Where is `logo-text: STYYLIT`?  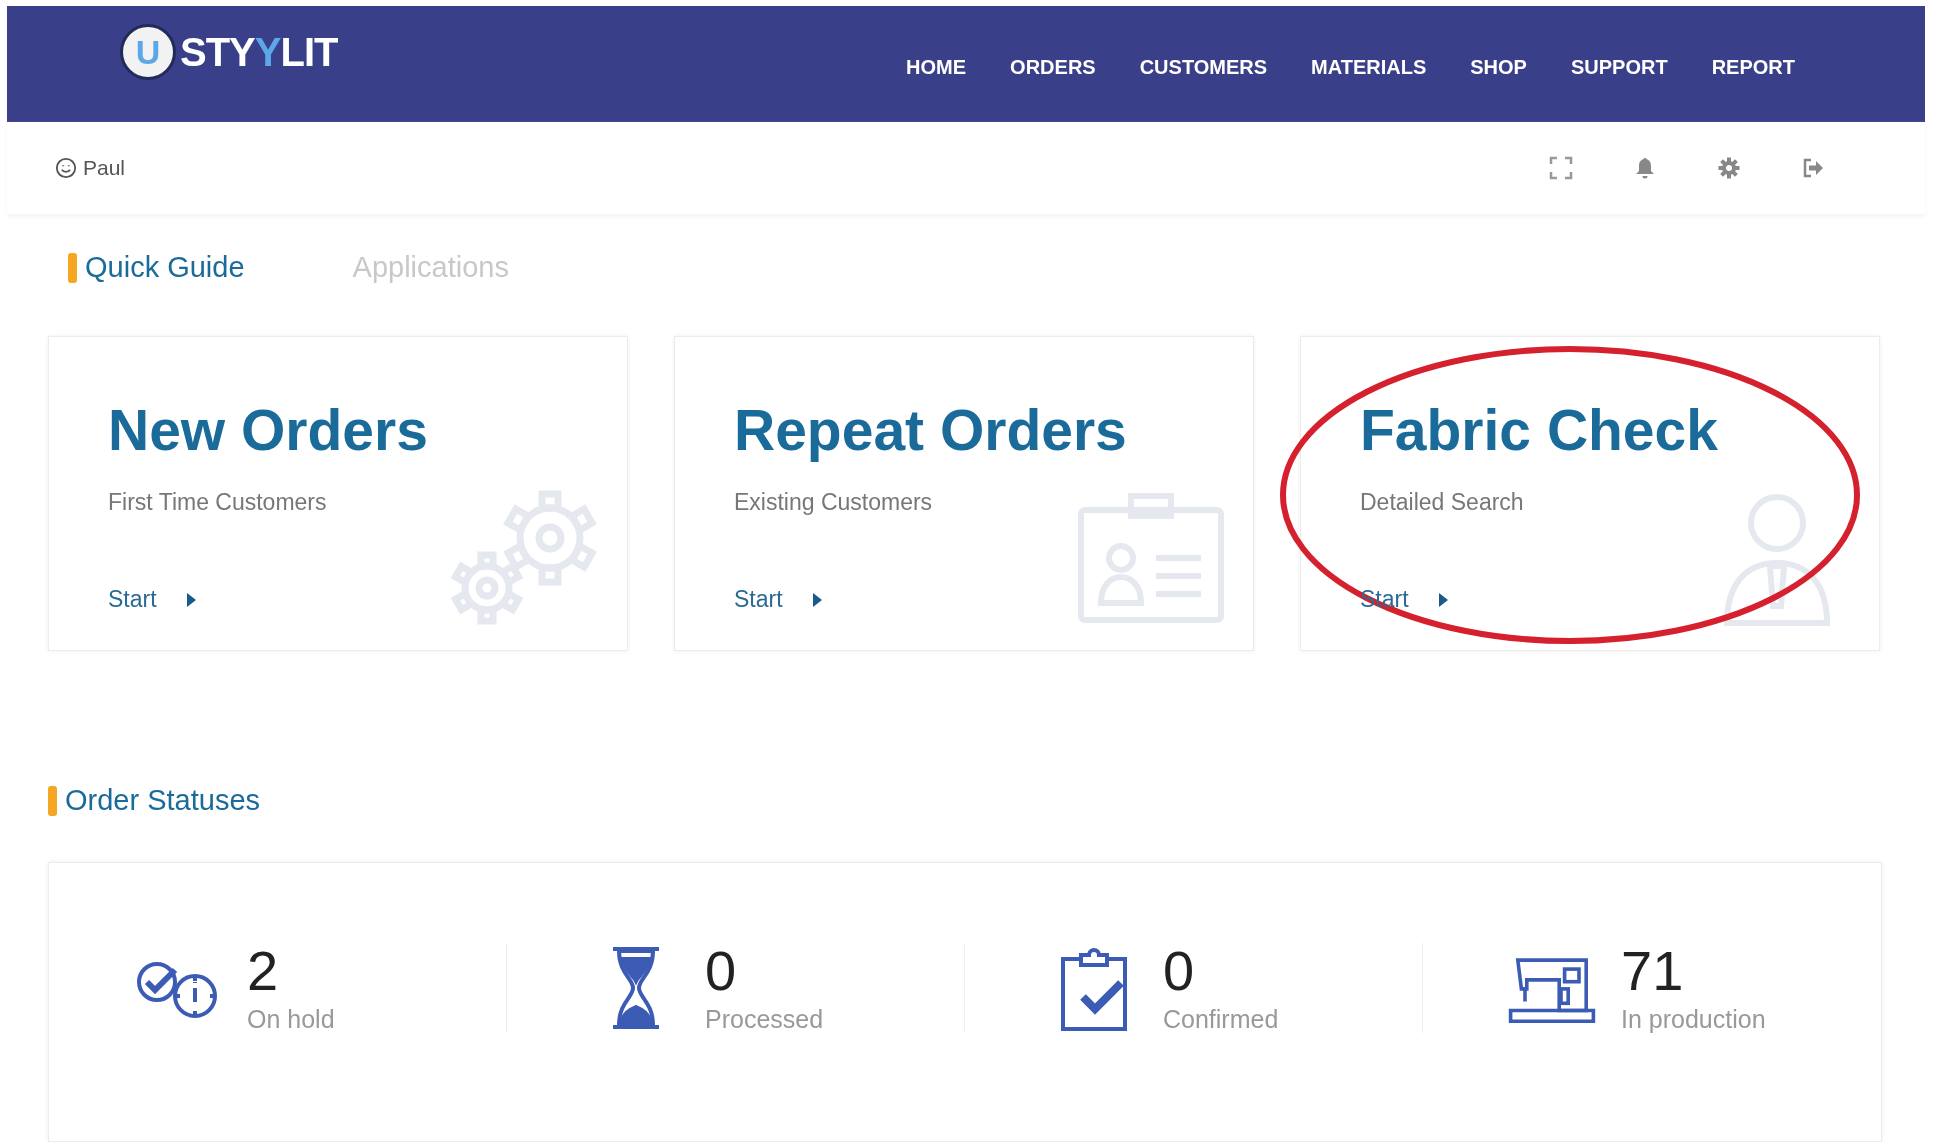
logo-text: STYYLIT is located at coordinates (259, 52).